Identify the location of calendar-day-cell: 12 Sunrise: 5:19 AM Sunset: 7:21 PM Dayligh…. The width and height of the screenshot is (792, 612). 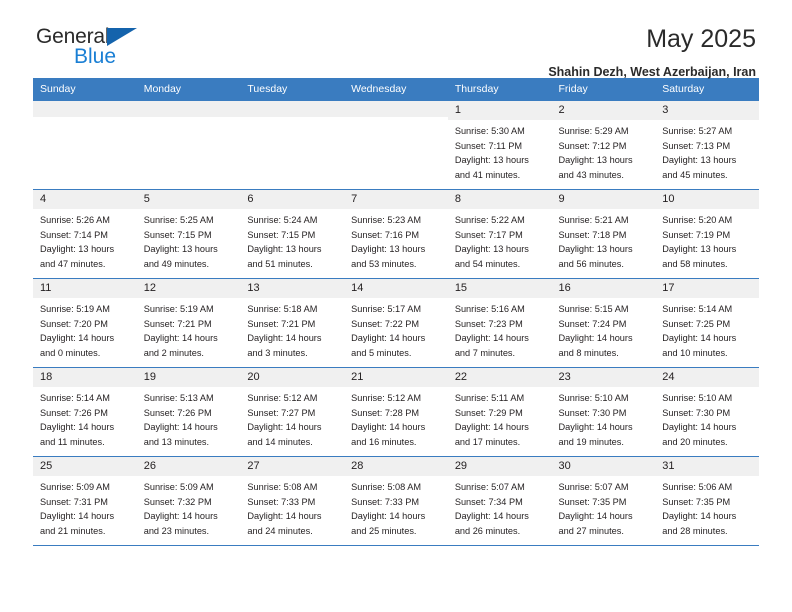
(188, 323).